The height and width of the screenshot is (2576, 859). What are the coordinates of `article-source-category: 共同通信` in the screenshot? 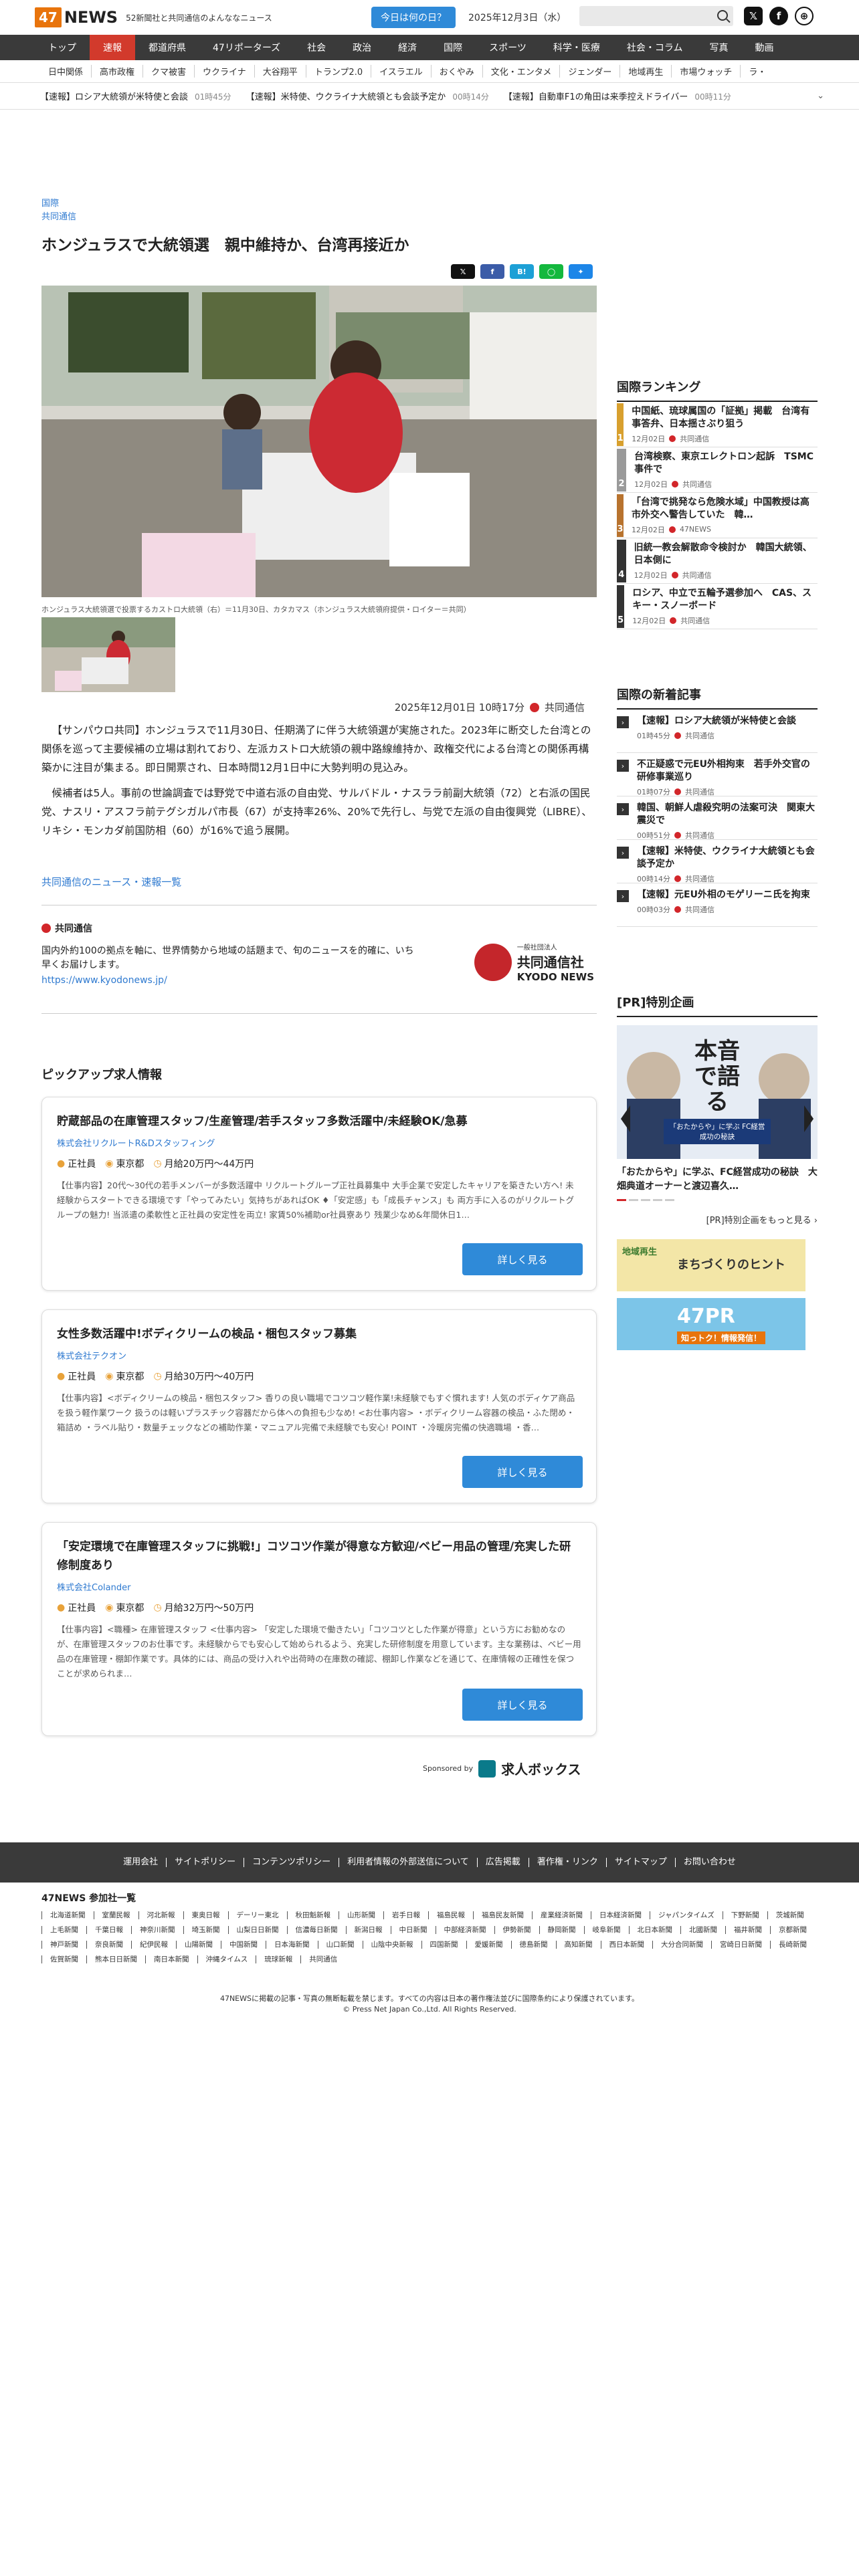 It's located at (319, 217).